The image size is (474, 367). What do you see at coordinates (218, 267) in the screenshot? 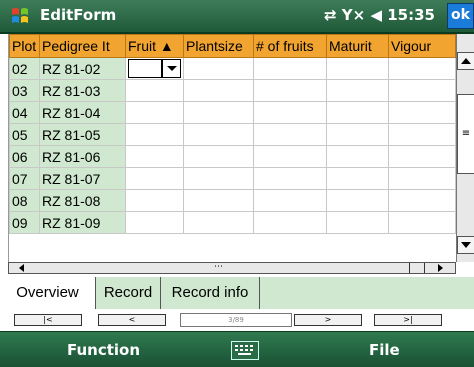
I see `hscroll-grip-icon: ⋯` at bounding box center [218, 267].